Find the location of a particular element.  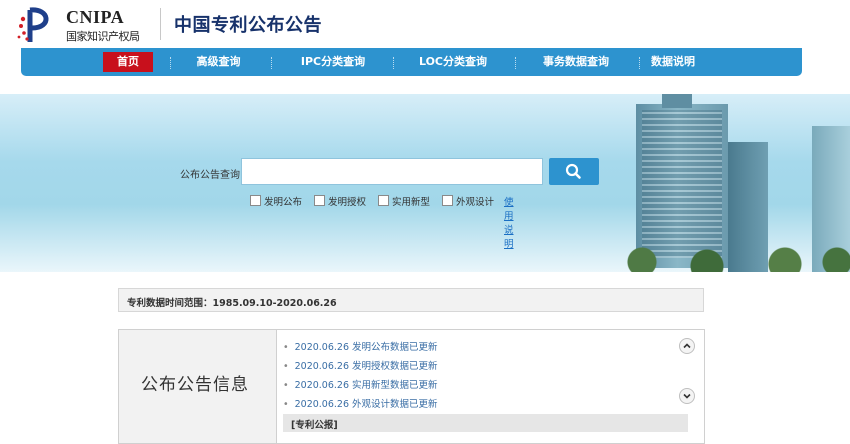

option-label: 发明公布 is located at coordinates (283, 202).